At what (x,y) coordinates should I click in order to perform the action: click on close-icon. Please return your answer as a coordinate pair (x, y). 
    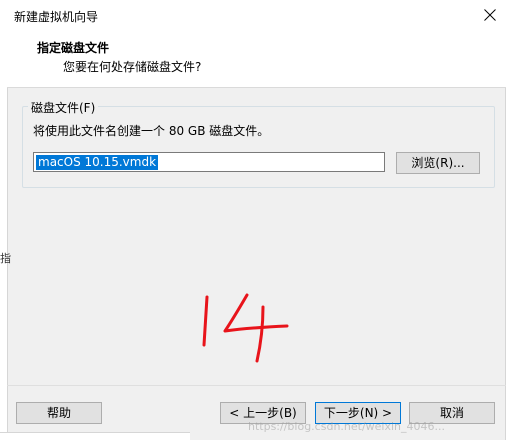
    Looking at the image, I should click on (490, 15).